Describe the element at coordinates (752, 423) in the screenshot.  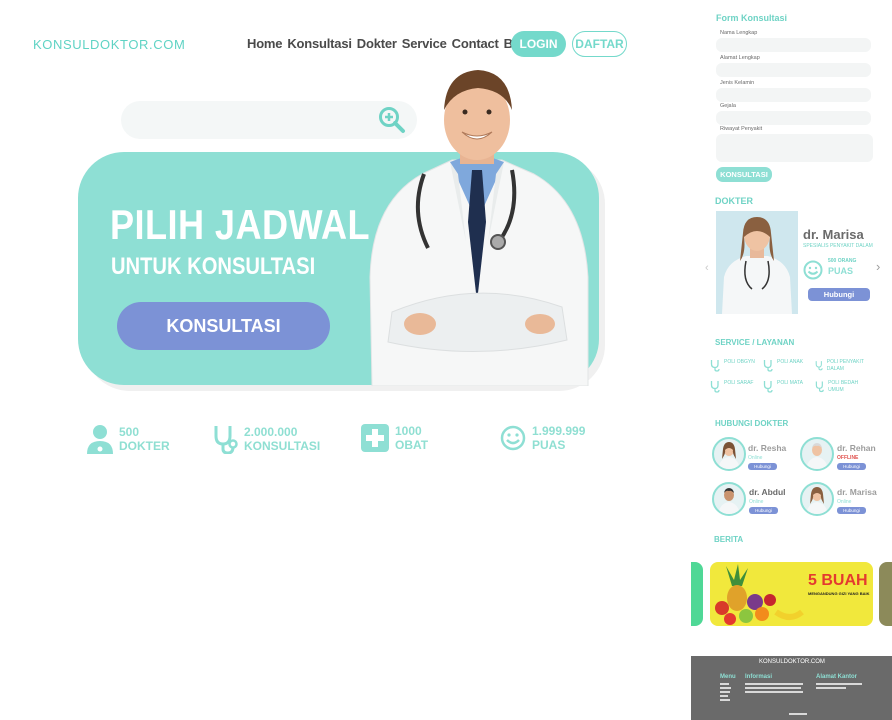
I see `hubungi-section-title: HUBUNGI DOKTER` at that location.